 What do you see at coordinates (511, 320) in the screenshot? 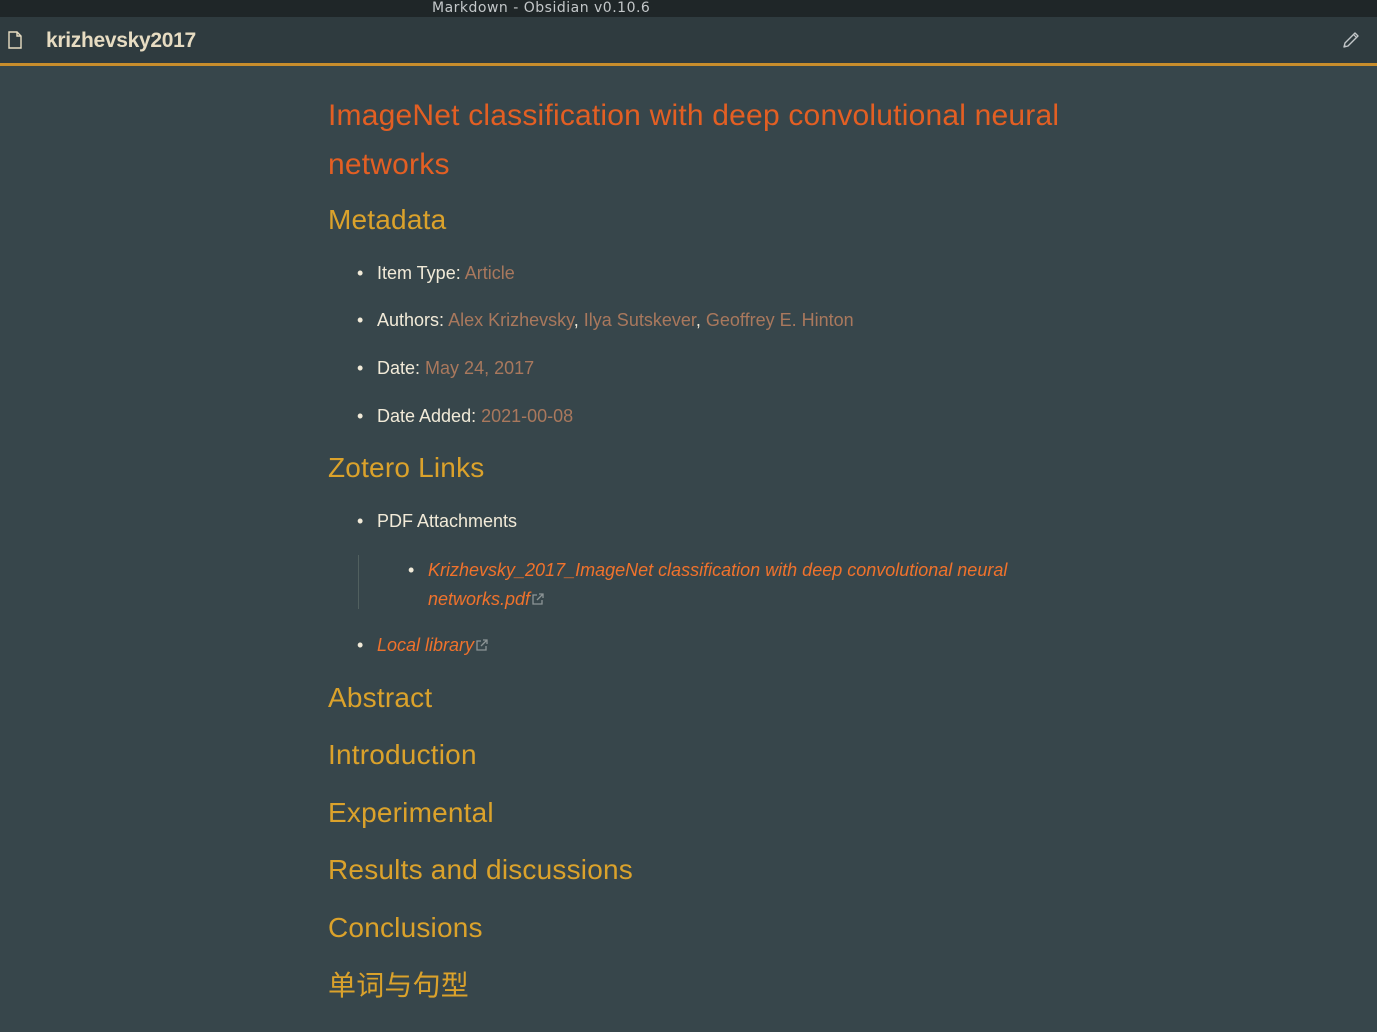
I see `author-name: Alex Krizhevsky` at bounding box center [511, 320].